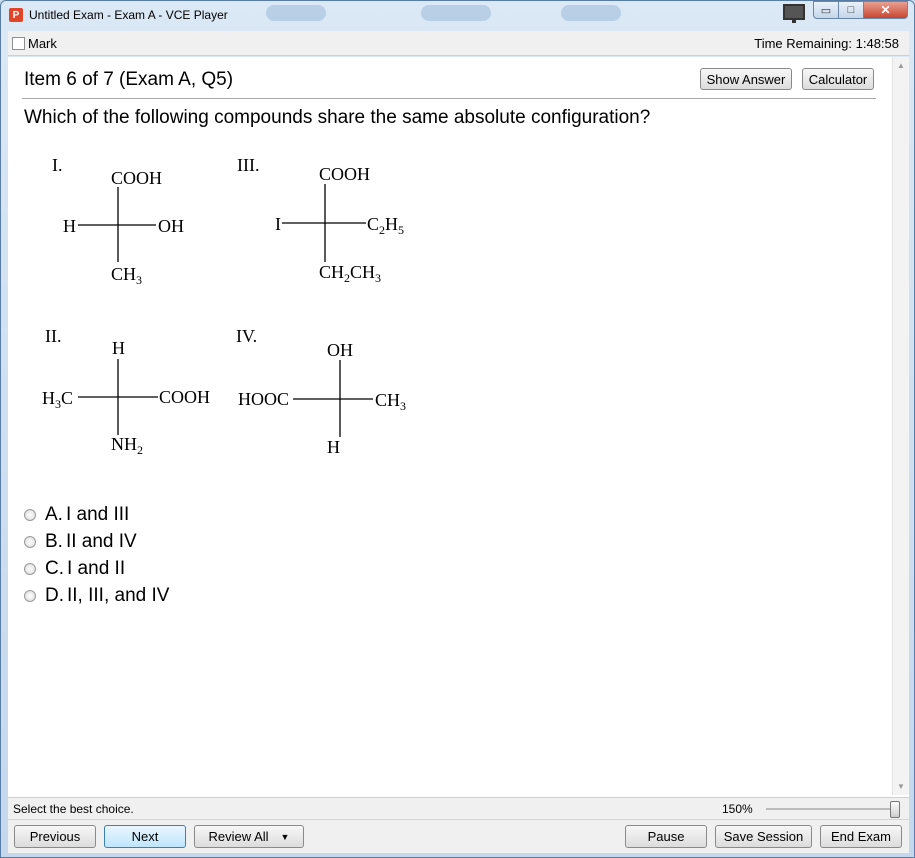 The width and height of the screenshot is (915, 858). What do you see at coordinates (285, 836) in the screenshot?
I see `chevron-down-icon: ▼` at bounding box center [285, 836].